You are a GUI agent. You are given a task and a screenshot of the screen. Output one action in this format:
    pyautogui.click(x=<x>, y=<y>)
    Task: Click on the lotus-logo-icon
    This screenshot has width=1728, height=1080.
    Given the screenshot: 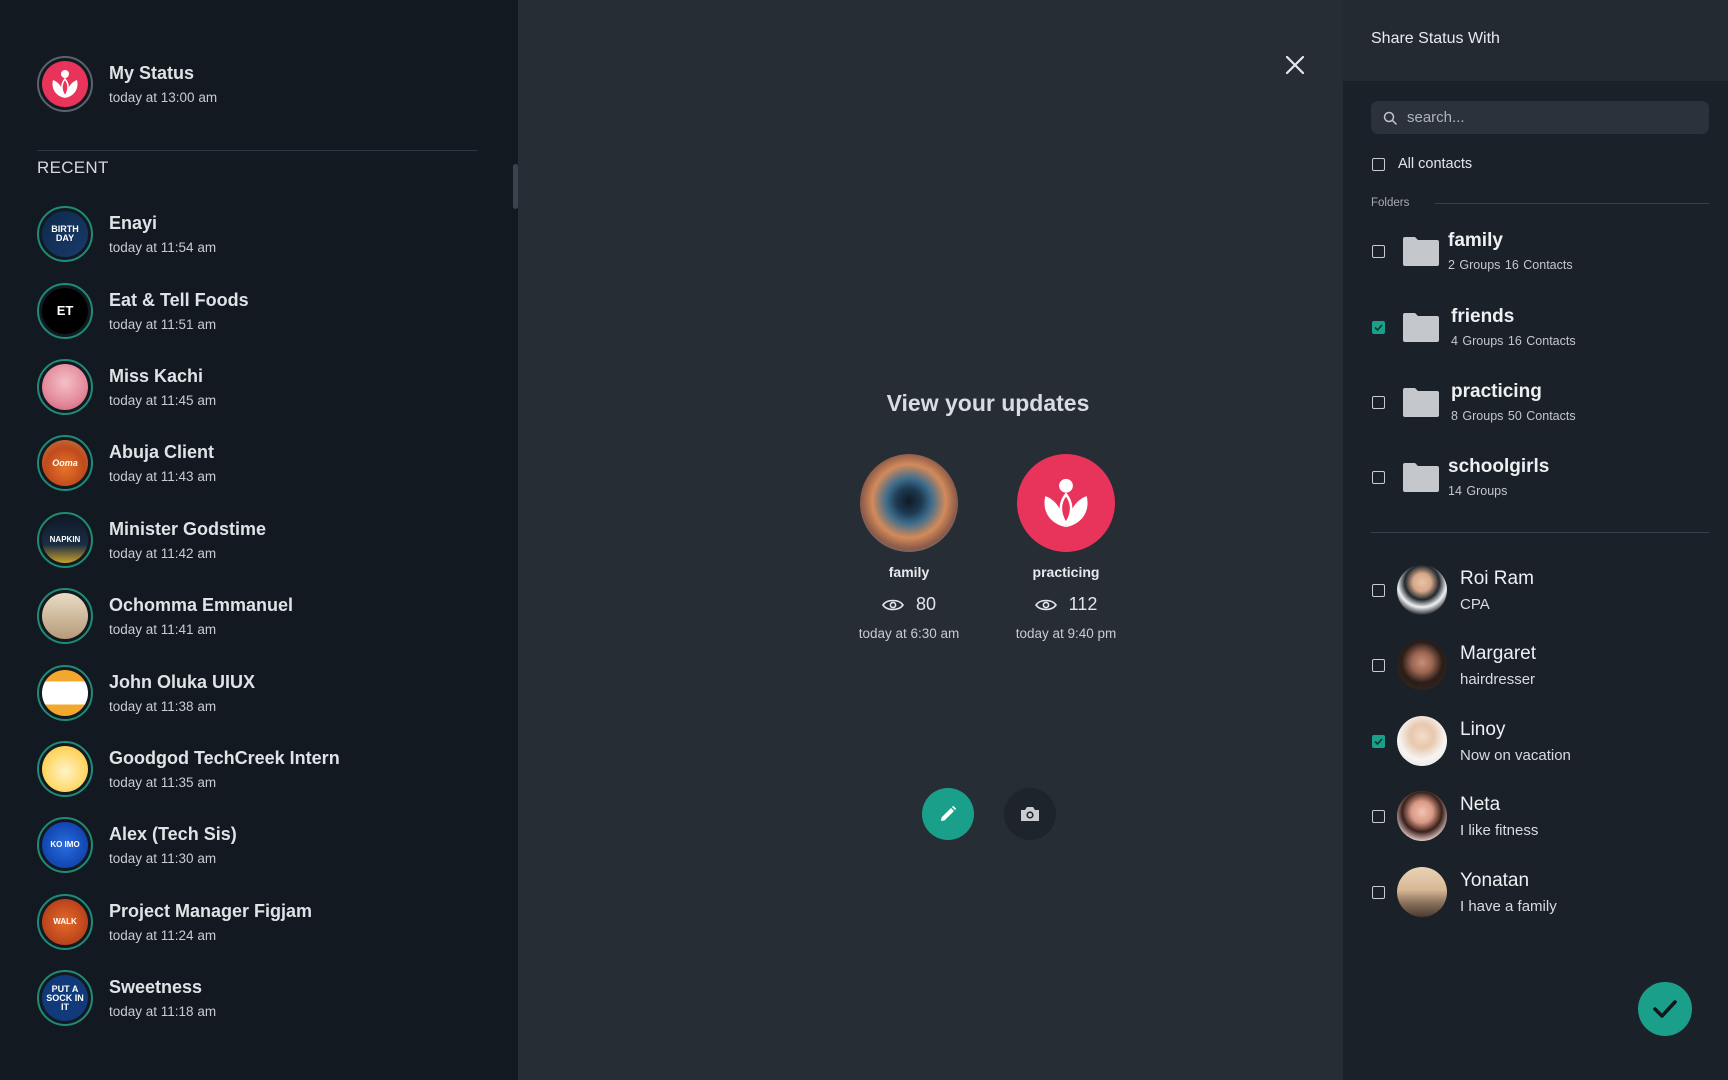 What is the action you would take?
    pyautogui.click(x=65, y=84)
    